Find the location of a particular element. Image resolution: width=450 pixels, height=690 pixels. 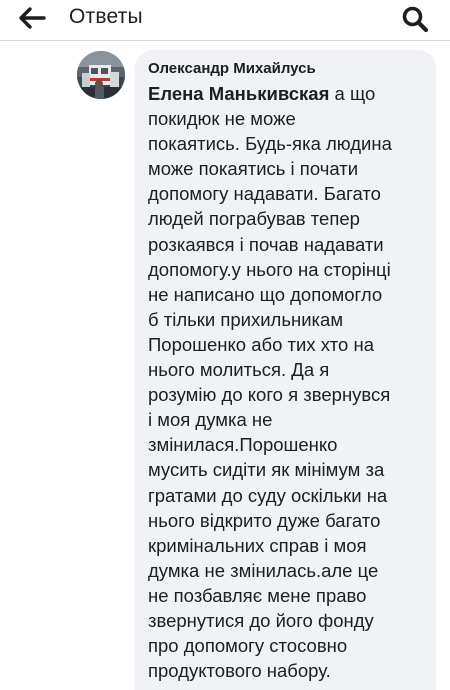

comment-line: гратами до суду оскільки на is located at coordinates (268, 495).